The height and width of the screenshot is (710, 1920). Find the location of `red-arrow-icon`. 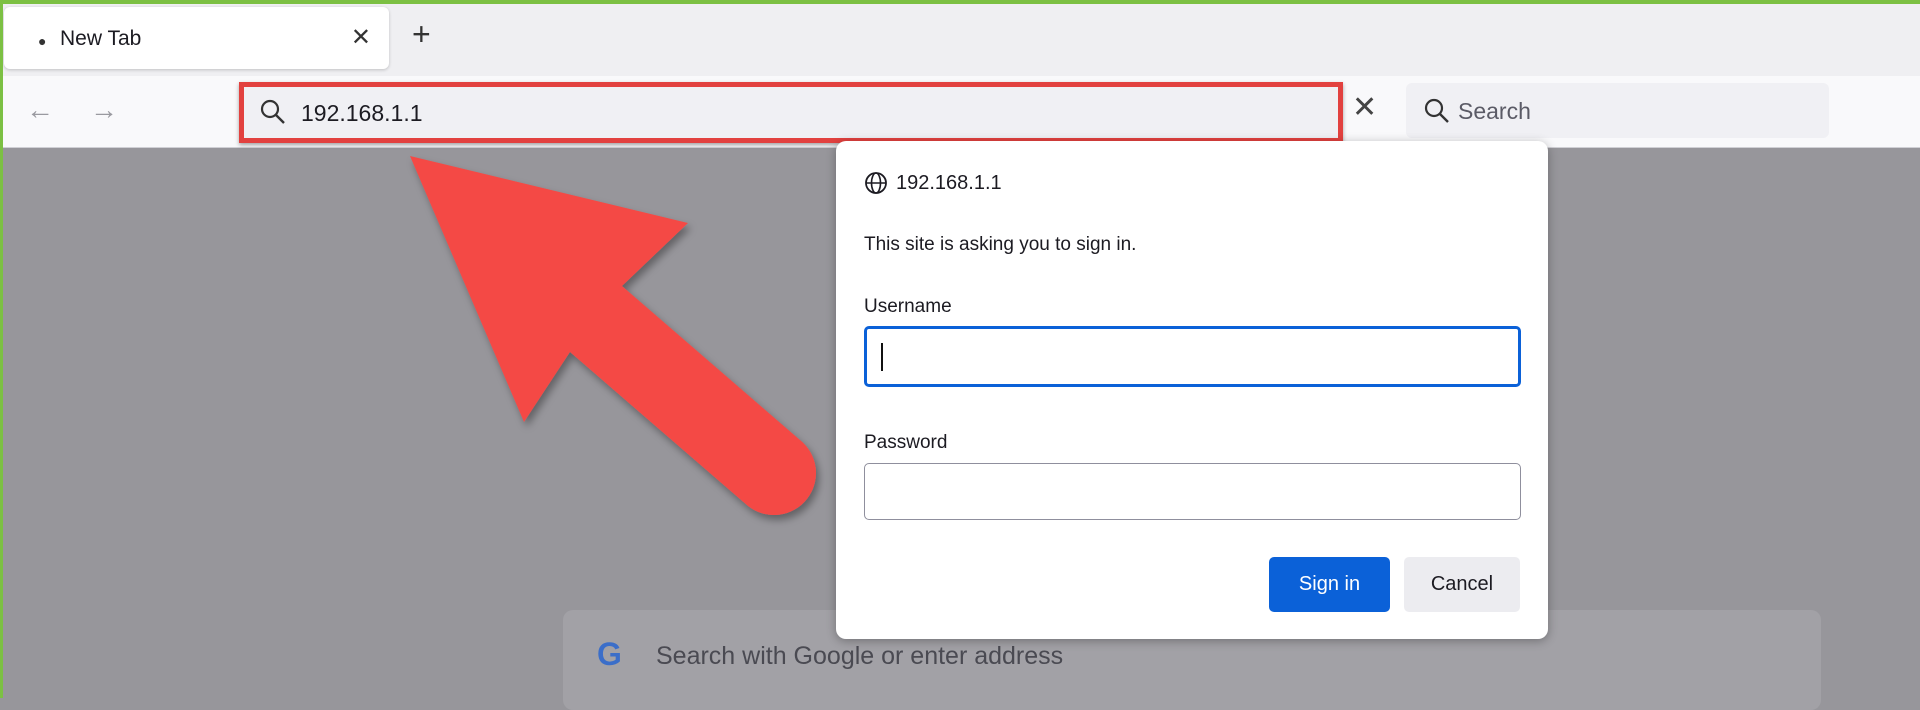

red-arrow-icon is located at coordinates (613, 336).